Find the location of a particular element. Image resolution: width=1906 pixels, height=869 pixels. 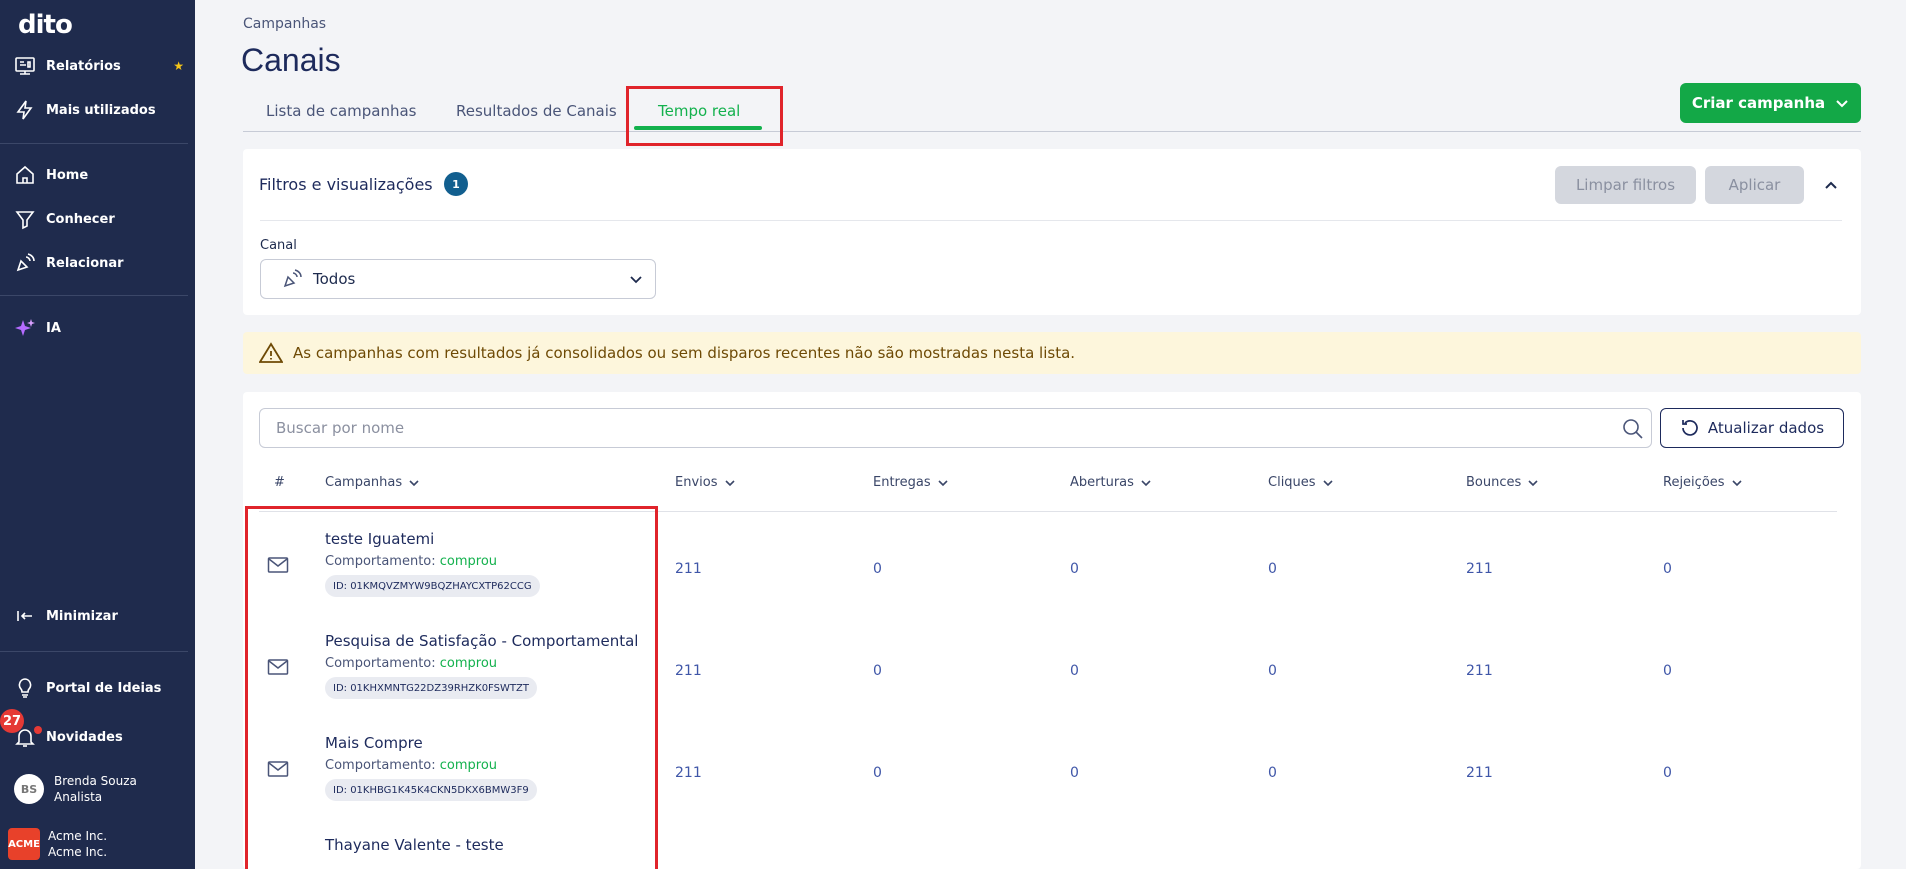

sparkles-icon is located at coordinates (25, 327).